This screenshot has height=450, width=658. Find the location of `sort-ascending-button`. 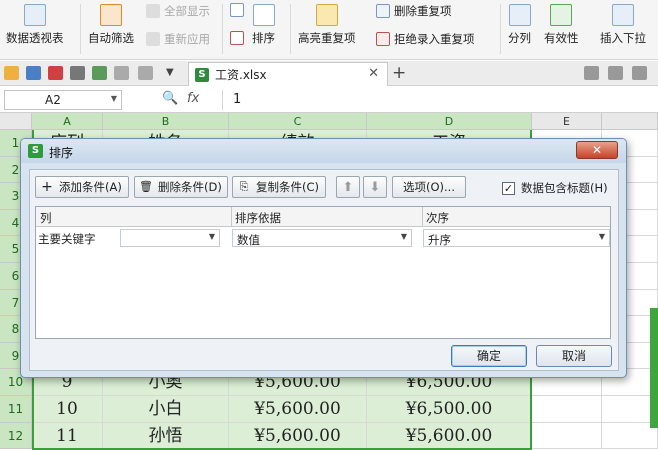

sort-ascending-button is located at coordinates (239, 10).